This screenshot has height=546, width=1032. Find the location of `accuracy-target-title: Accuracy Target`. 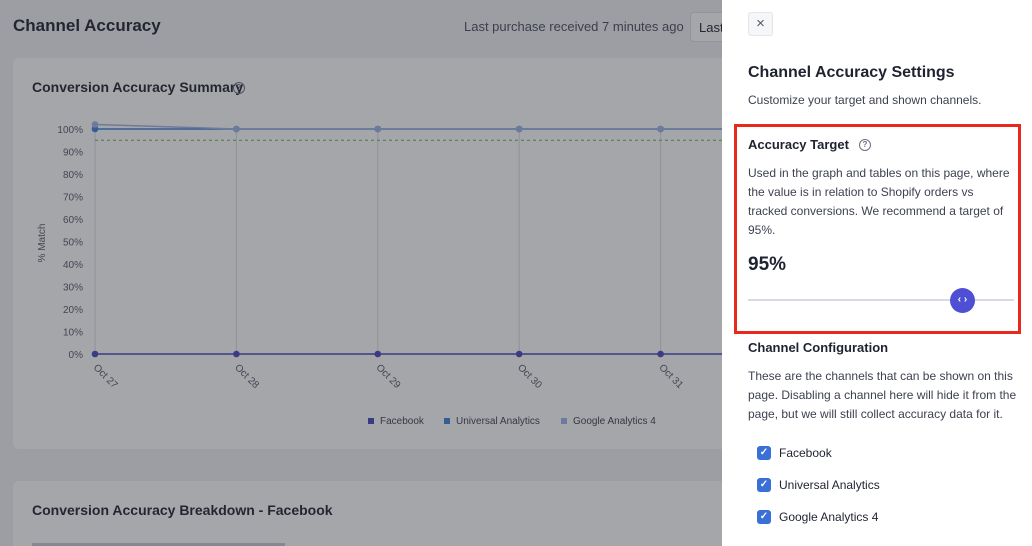

accuracy-target-title: Accuracy Target is located at coordinates (798, 144).